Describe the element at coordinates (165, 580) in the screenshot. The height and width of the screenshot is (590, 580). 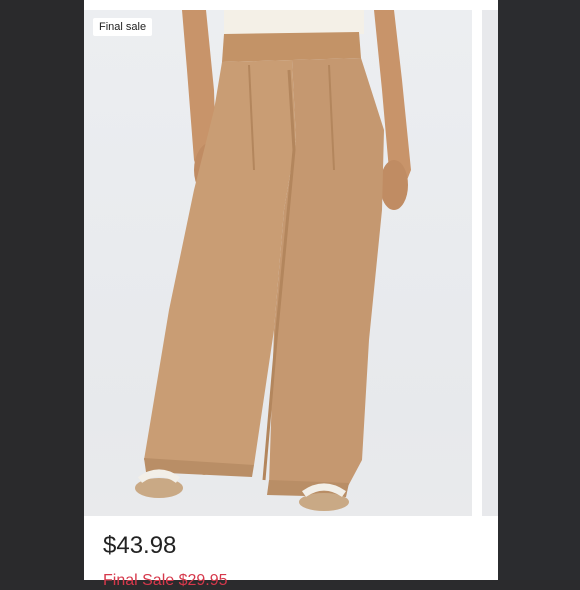
I see `sale-price: Final Sale $29.95` at that location.